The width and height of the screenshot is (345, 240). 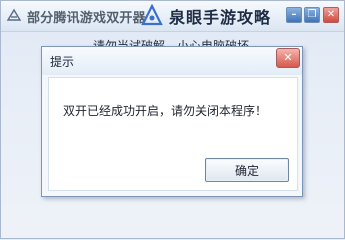 What do you see at coordinates (152, 15) in the screenshot?
I see `triangle-logo-icon` at bounding box center [152, 15].